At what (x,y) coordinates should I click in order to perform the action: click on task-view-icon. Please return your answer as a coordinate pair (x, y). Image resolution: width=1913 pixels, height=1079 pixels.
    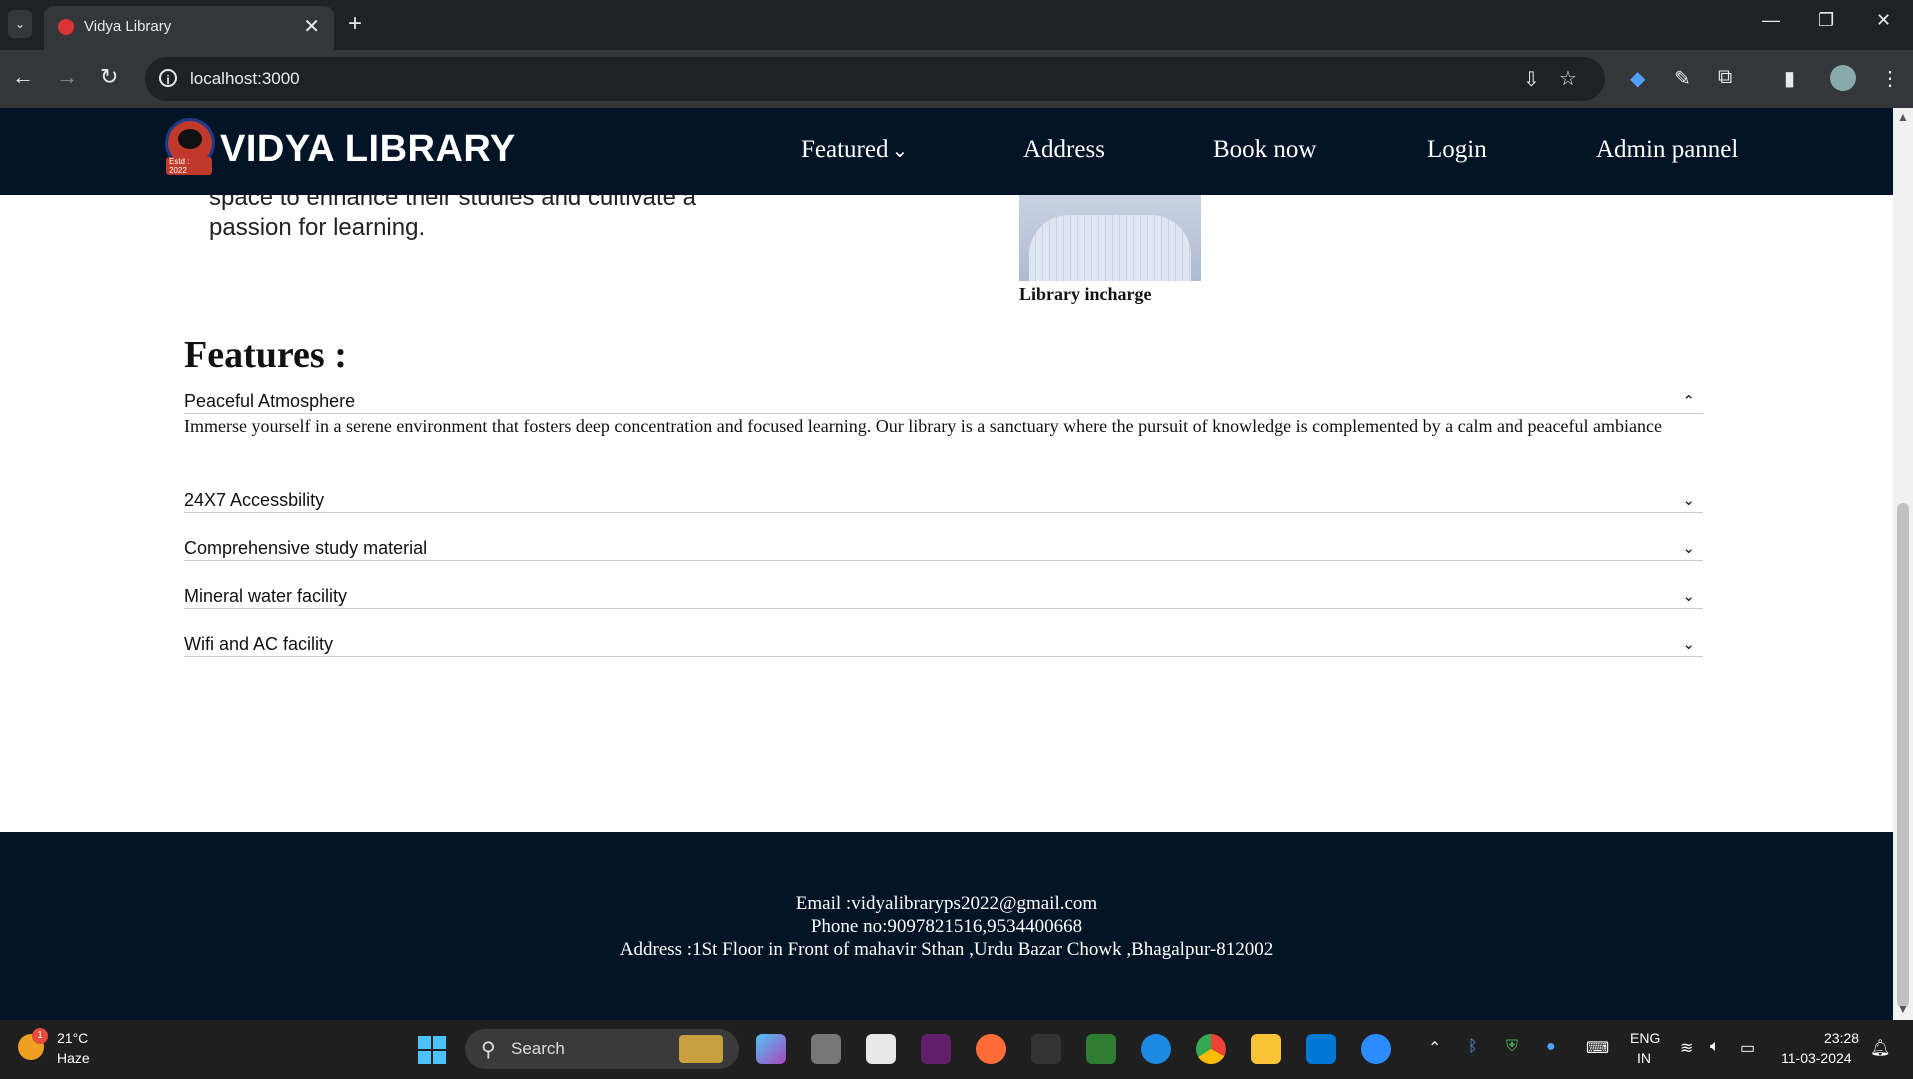
    Looking at the image, I should click on (826, 1049).